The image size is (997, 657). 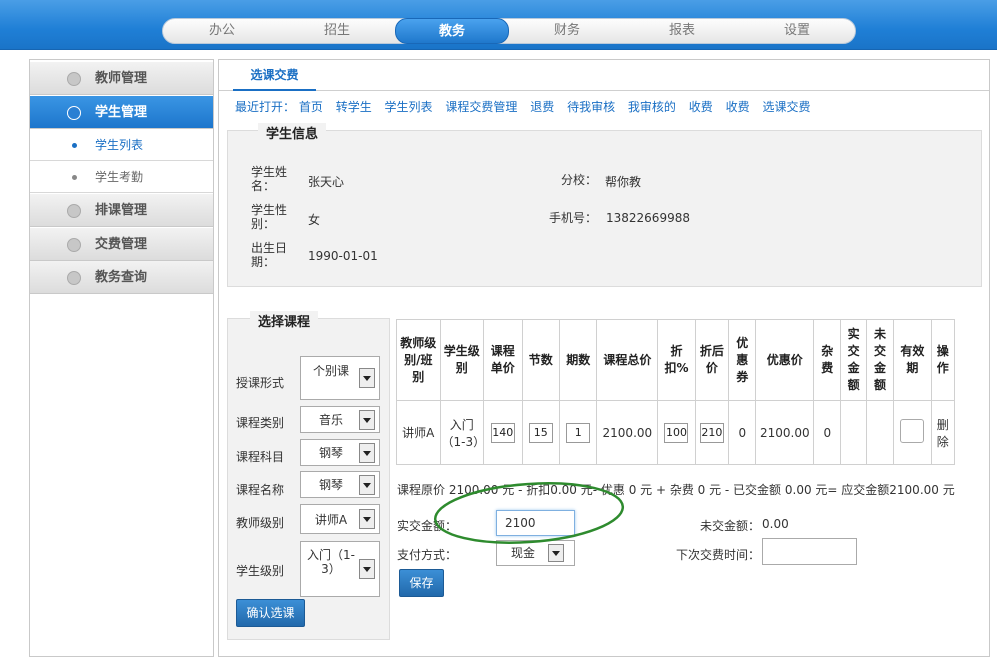 What do you see at coordinates (648, 218) in the screenshot?
I see `phone-value: 13822669988` at bounding box center [648, 218].